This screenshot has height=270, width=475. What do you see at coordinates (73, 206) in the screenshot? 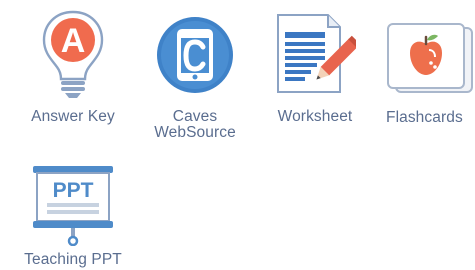
I see `presentation-screen-icon: PPT` at bounding box center [73, 206].